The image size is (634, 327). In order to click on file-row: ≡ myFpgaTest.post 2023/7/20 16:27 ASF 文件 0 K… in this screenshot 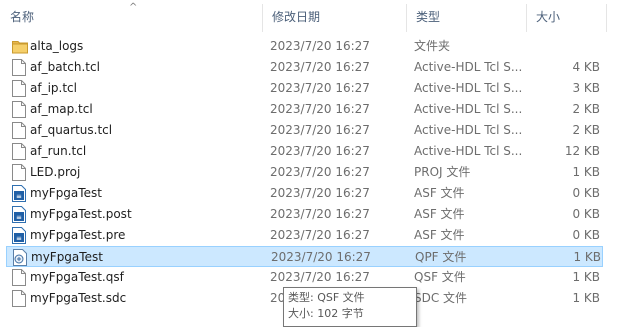, I will do `click(304, 214)`.